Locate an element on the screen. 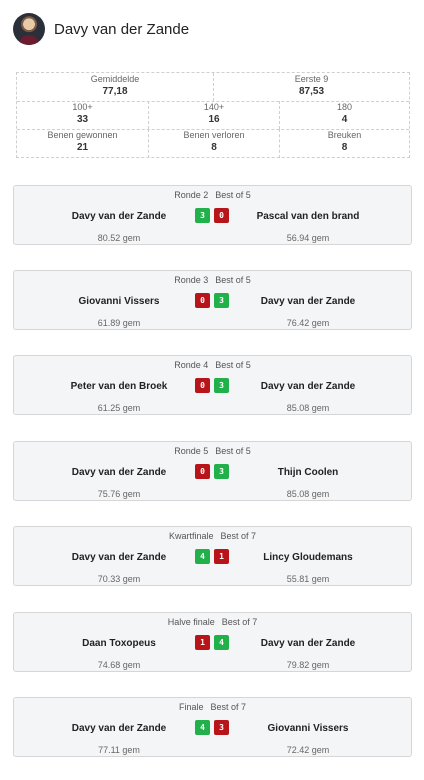 This screenshot has height=780, width=424. right-player: Lincy Gloudemans is located at coordinates (308, 557).